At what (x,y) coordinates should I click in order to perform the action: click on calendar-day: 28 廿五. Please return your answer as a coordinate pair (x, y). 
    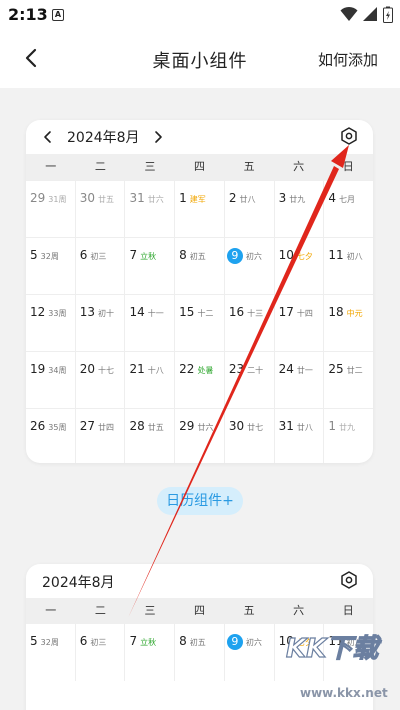
    Looking at the image, I should click on (149, 436).